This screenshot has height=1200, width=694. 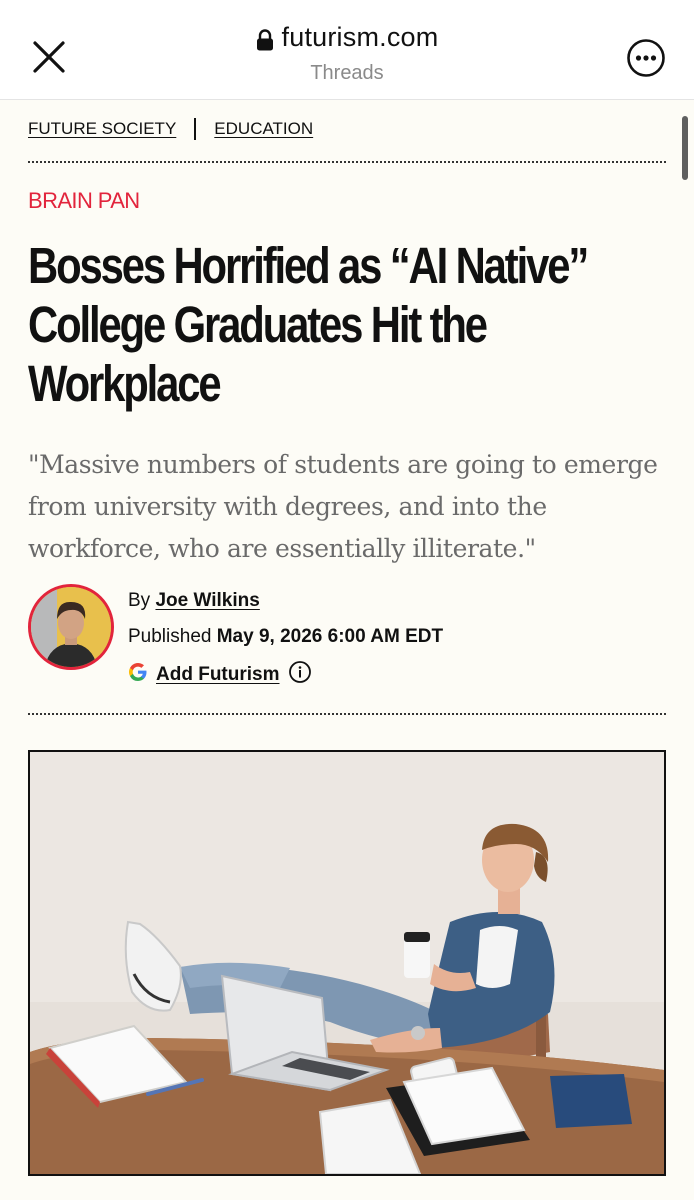 What do you see at coordinates (360, 37) in the screenshot?
I see `url-domain: futurism.com` at bounding box center [360, 37].